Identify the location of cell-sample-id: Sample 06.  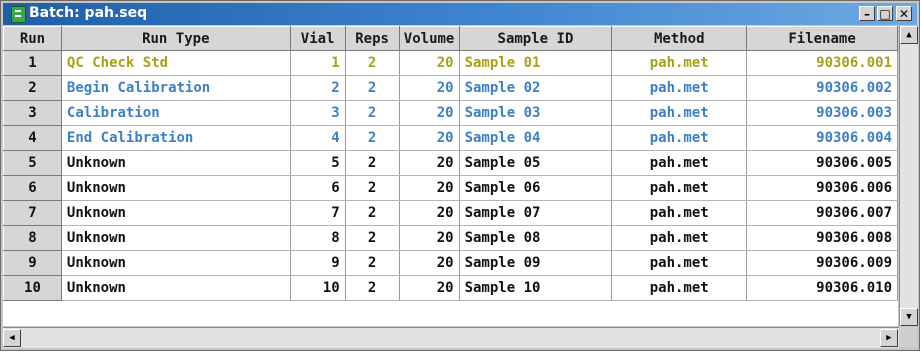
(536, 188).